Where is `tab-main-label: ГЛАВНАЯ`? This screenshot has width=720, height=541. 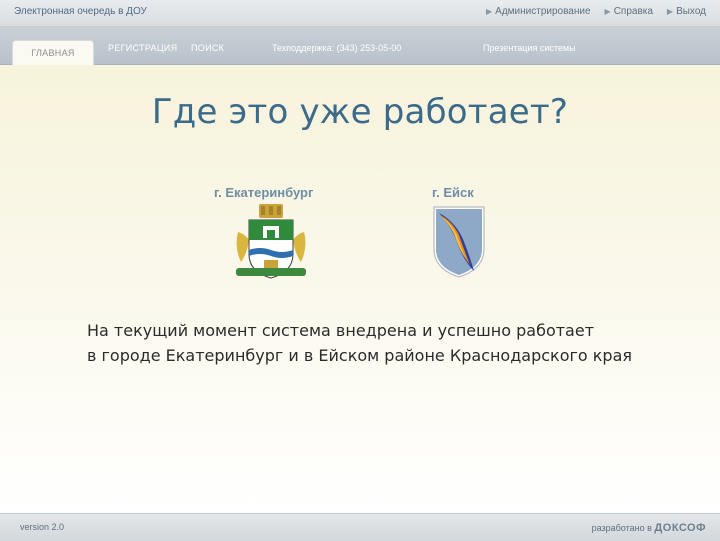 tab-main-label: ГЛАВНАЯ is located at coordinates (53, 53).